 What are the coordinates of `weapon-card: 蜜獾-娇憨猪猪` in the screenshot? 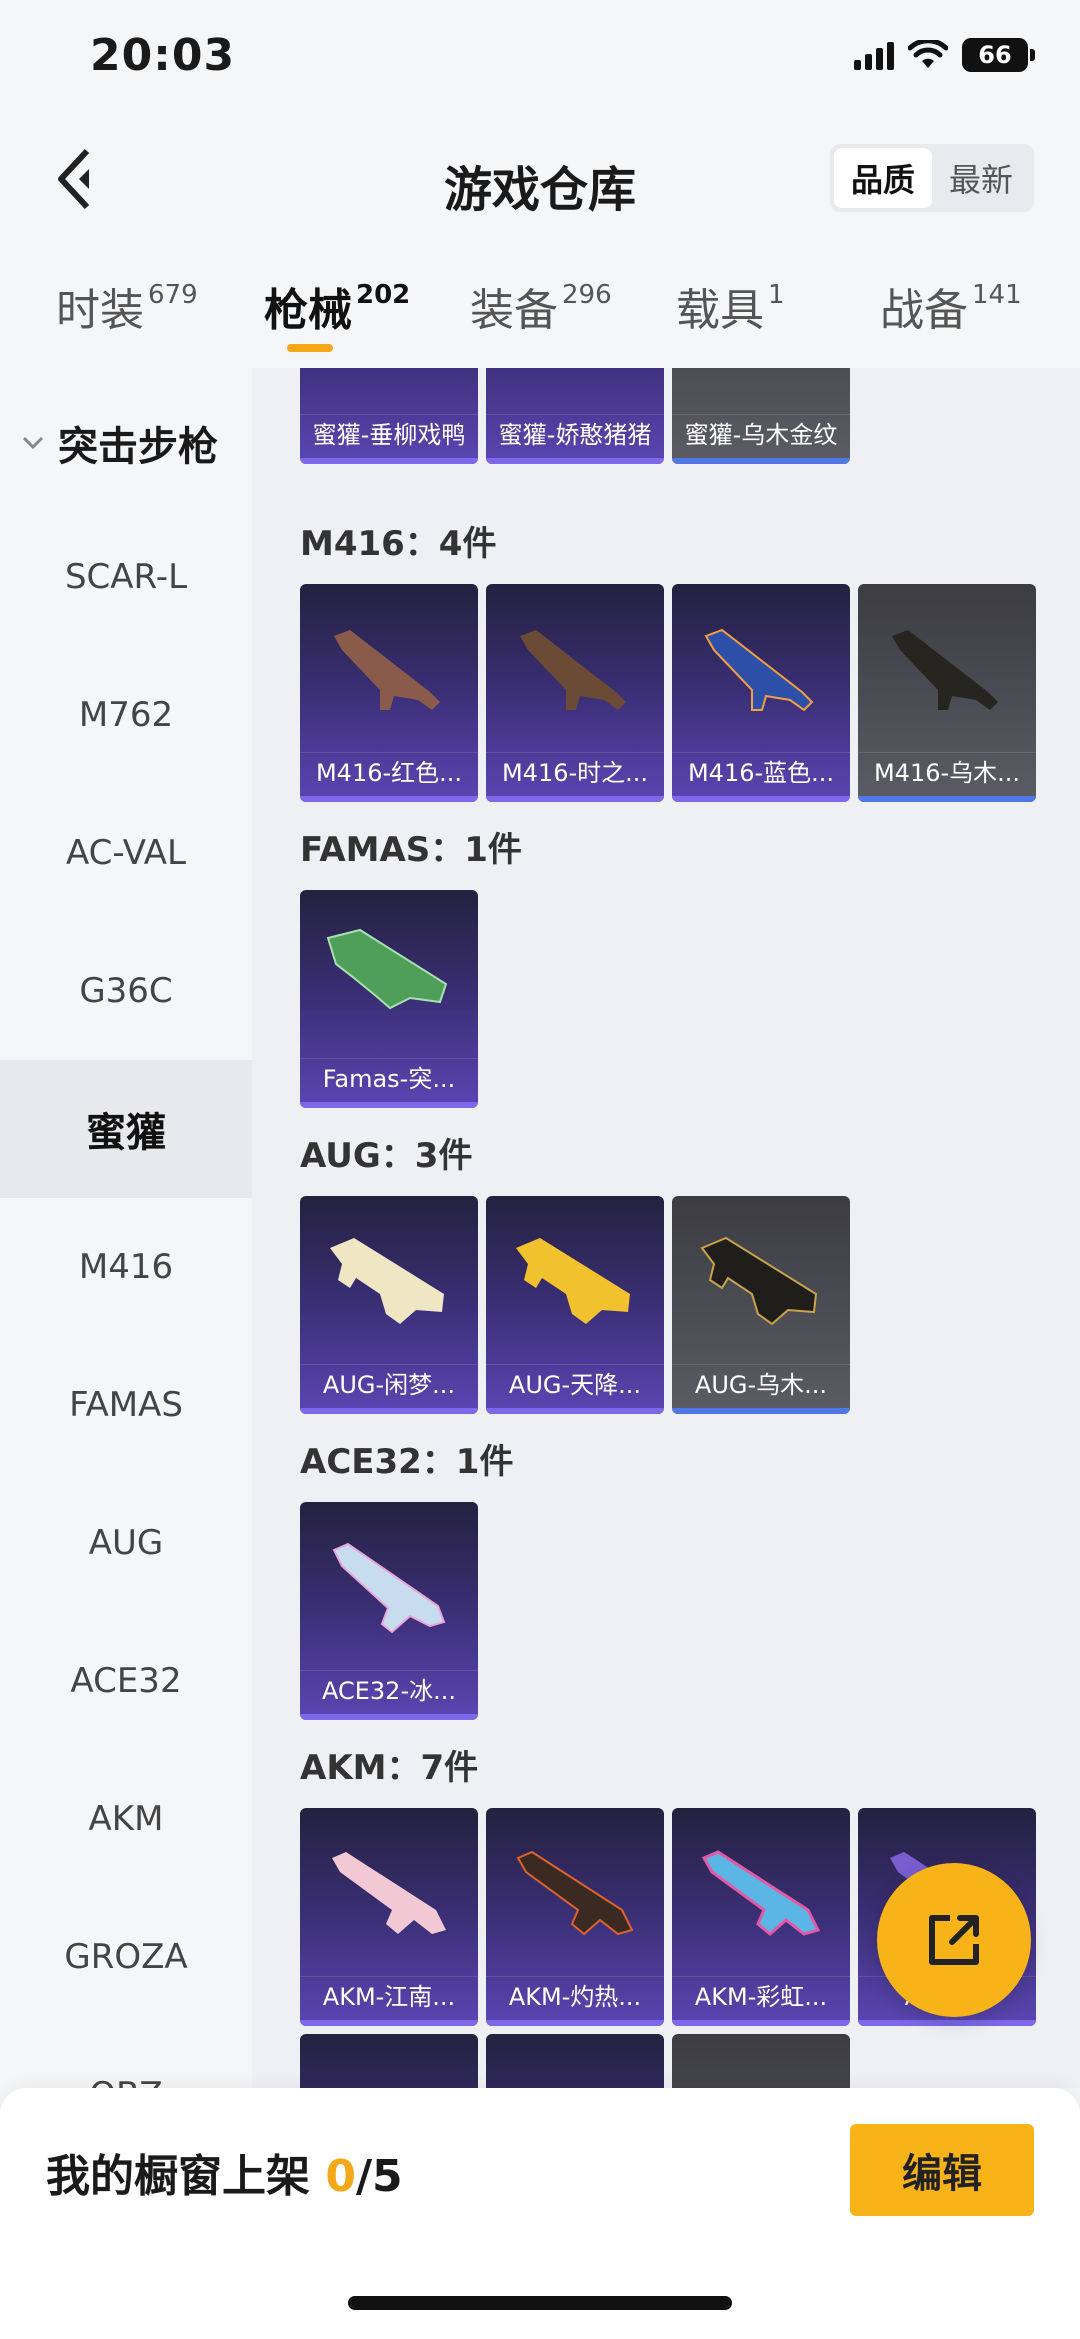 It's located at (575, 416).